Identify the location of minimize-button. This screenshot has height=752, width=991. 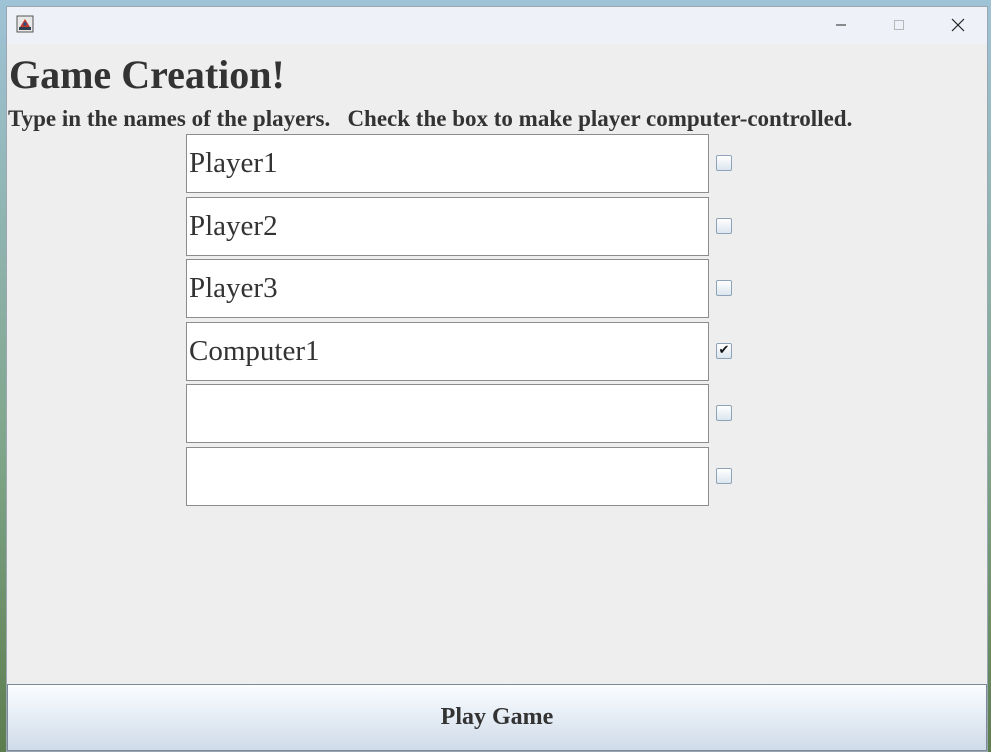
(841, 25).